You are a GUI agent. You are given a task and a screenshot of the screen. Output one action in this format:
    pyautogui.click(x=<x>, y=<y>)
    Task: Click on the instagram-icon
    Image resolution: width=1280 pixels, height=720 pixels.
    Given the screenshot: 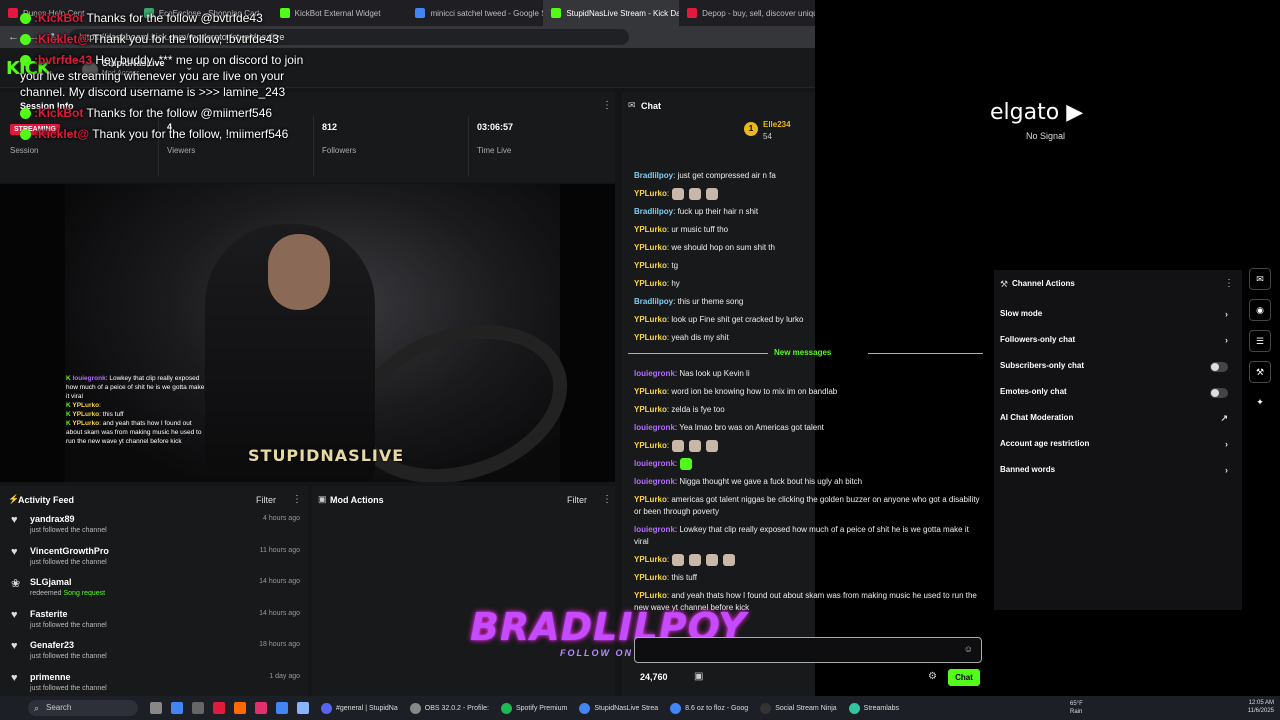 What is the action you would take?
    pyautogui.click(x=261, y=708)
    